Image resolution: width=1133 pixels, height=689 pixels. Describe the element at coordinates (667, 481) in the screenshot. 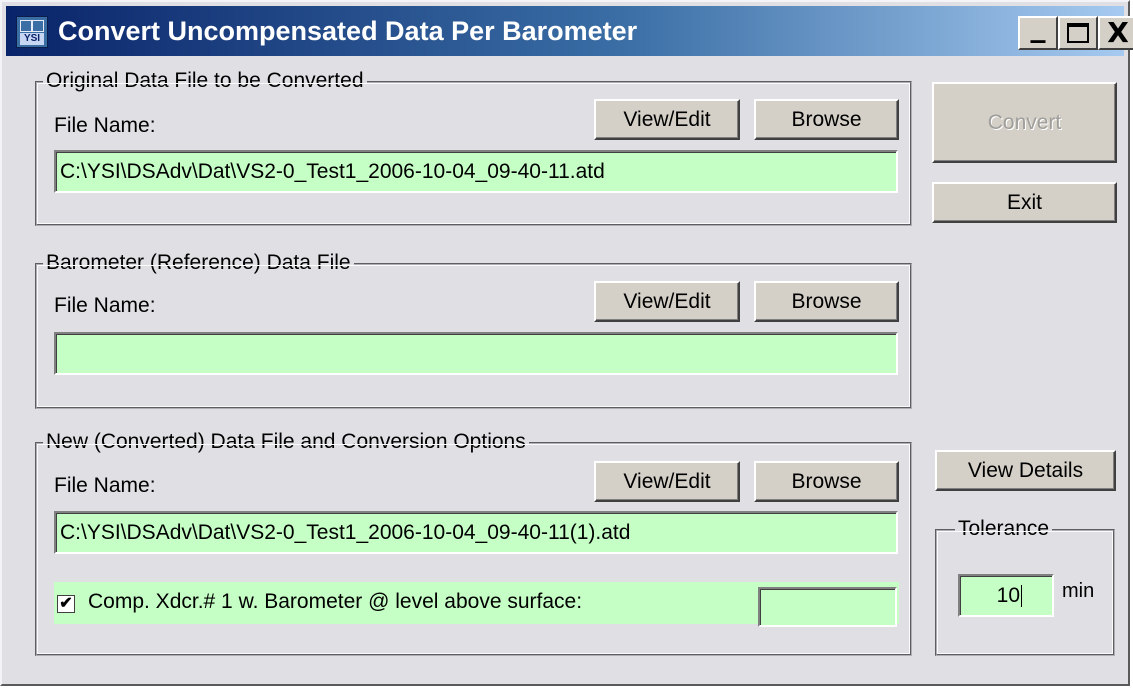

I see `new-view-edit-button: View/Edit` at that location.